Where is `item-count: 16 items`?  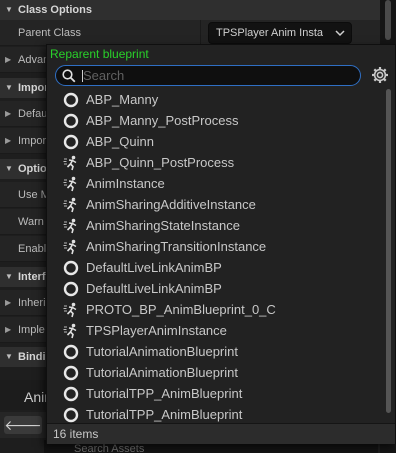 item-count: 16 items is located at coordinates (76, 434).